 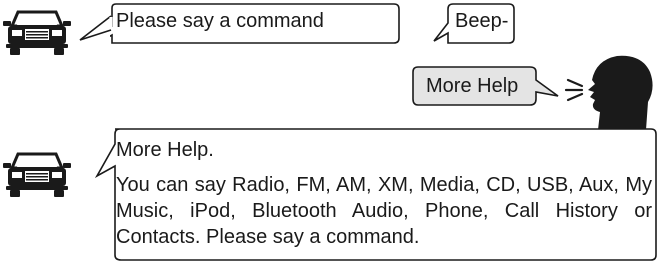 I want to click on speaking-head-icon, so click(x=608, y=92).